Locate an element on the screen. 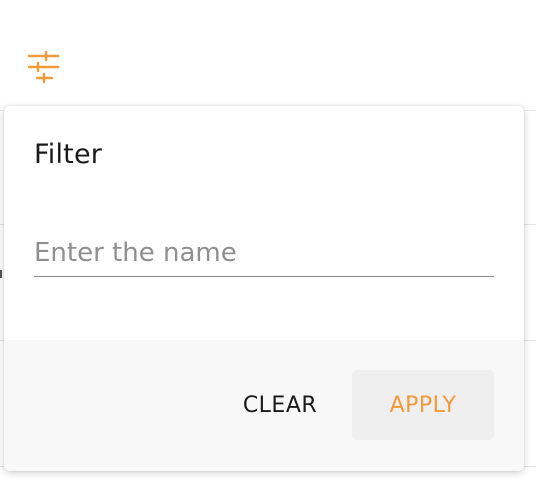 The image size is (536, 484). clear-button: CLEAR is located at coordinates (280, 405).